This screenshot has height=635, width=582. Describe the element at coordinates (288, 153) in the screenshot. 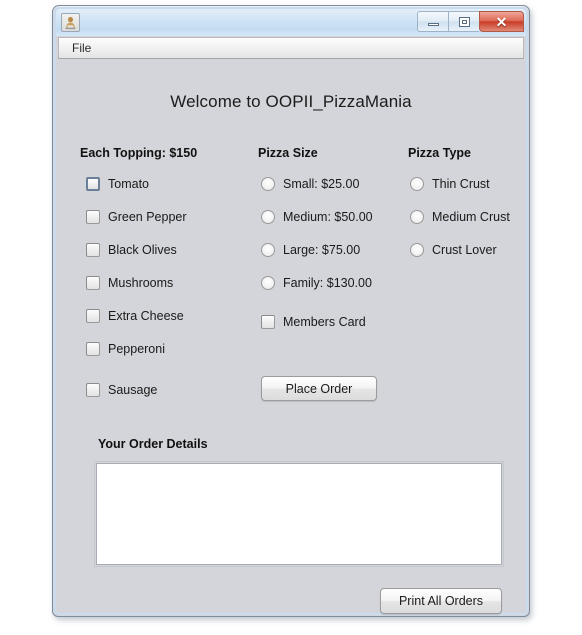

I see `size-column-header: Pizza Size` at that location.